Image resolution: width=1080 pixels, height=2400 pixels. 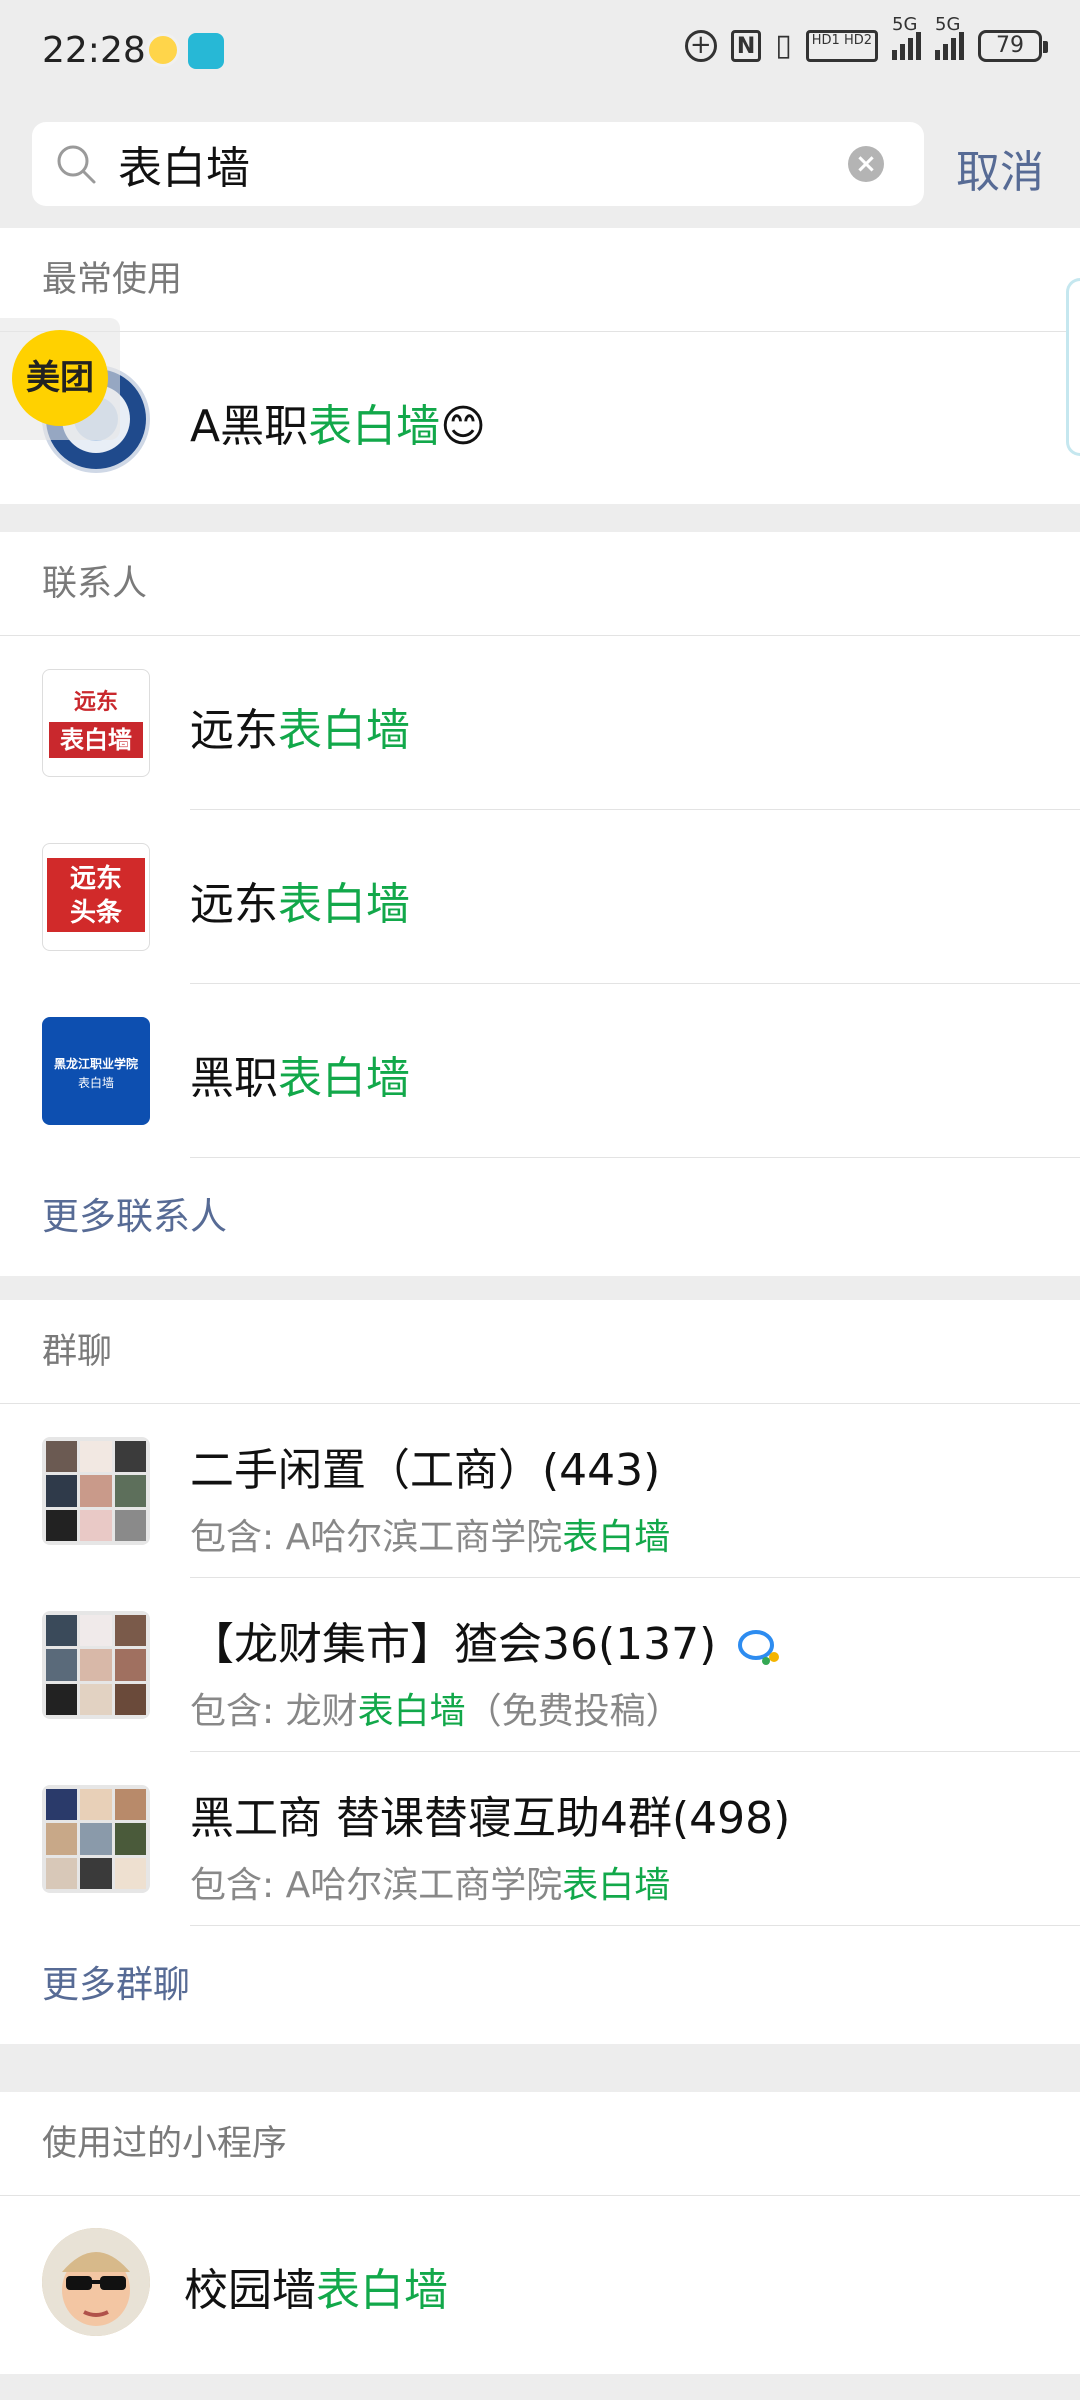 I want to click on list-item-contact: 远东 表白墙 远东表白墙, so click(x=540, y=723).